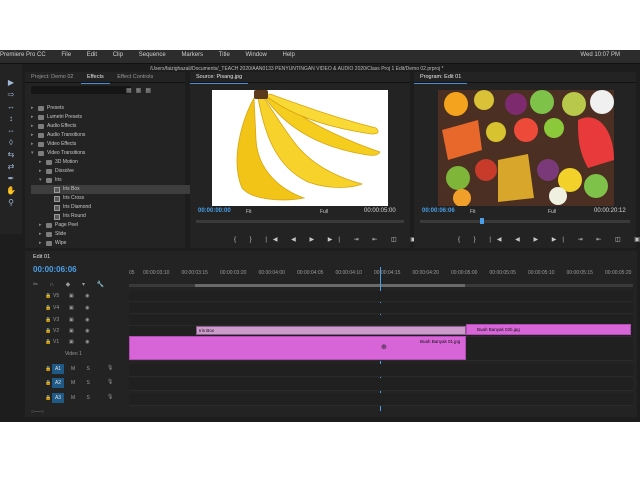 This screenshot has height=480, width=640. Describe the element at coordinates (118, 144) in the screenshot. I see `effects-tree-item: ▸ Video Effects` at that location.